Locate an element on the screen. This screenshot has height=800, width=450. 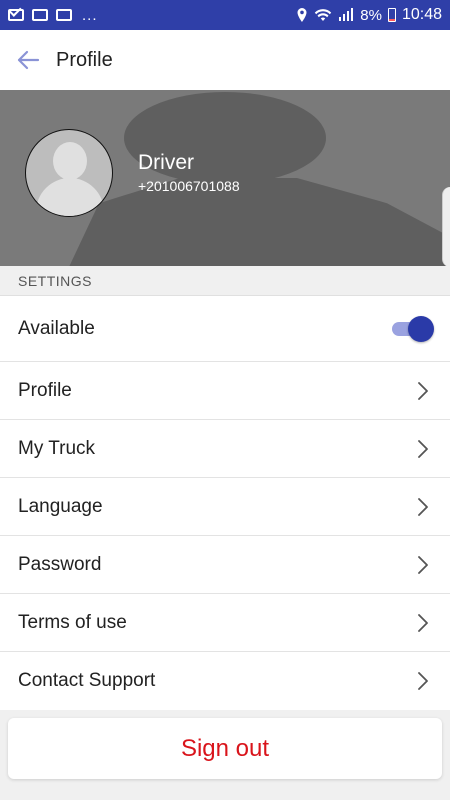
list-item-label: Contact Support is located at coordinates (87, 680).